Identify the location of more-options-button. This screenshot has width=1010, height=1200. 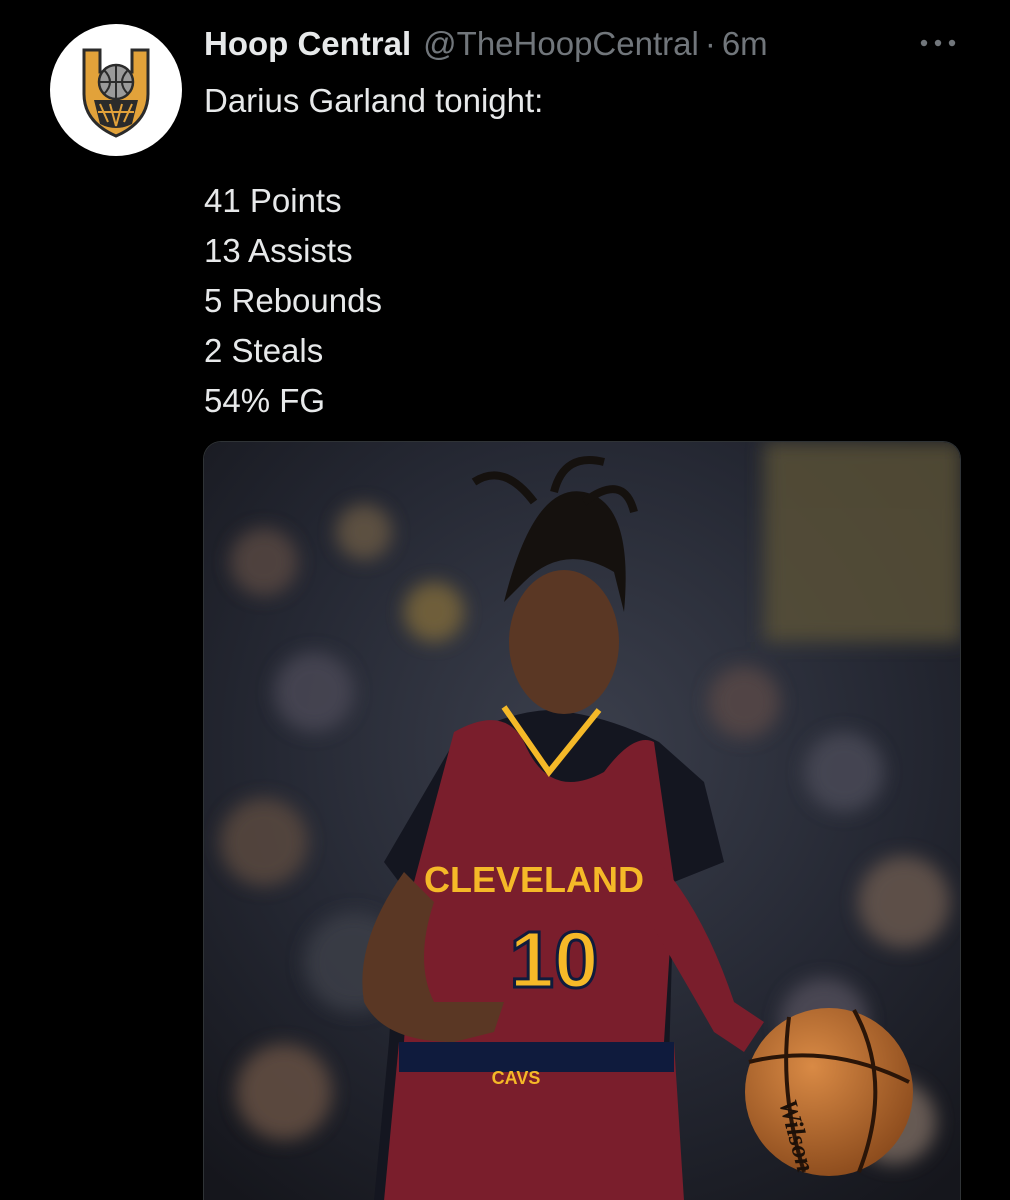
(938, 43).